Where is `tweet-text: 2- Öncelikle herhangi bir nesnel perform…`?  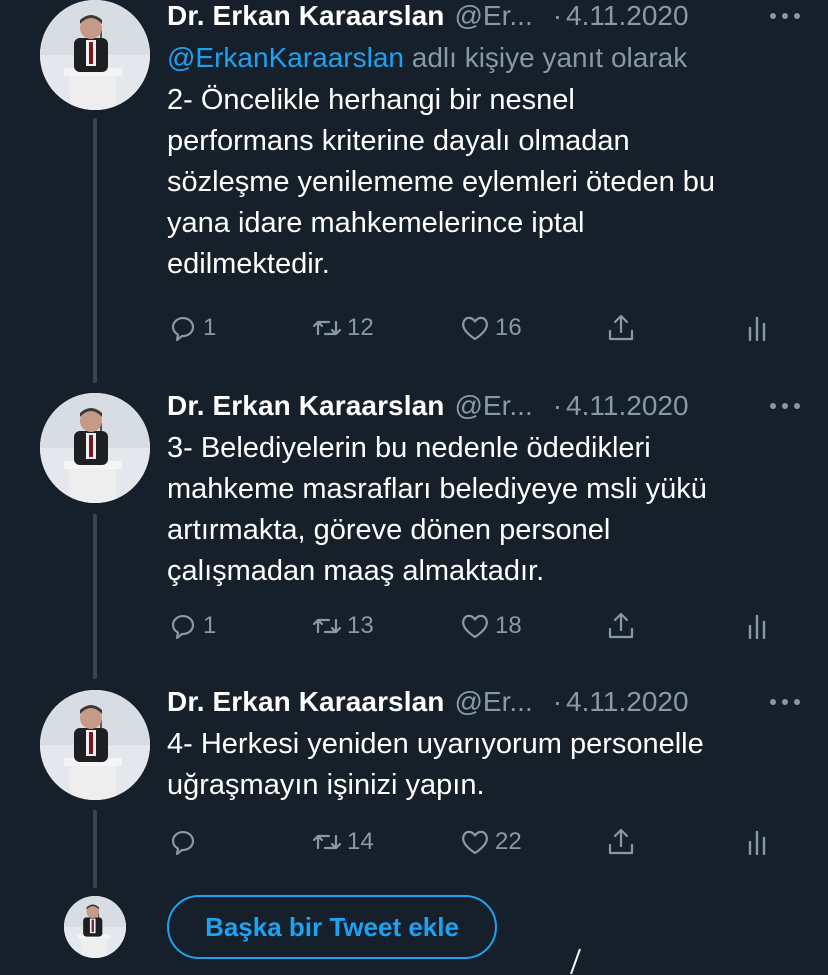
tweet-text: 2- Öncelikle herhangi bir nesnel perform… is located at coordinates (441, 182).